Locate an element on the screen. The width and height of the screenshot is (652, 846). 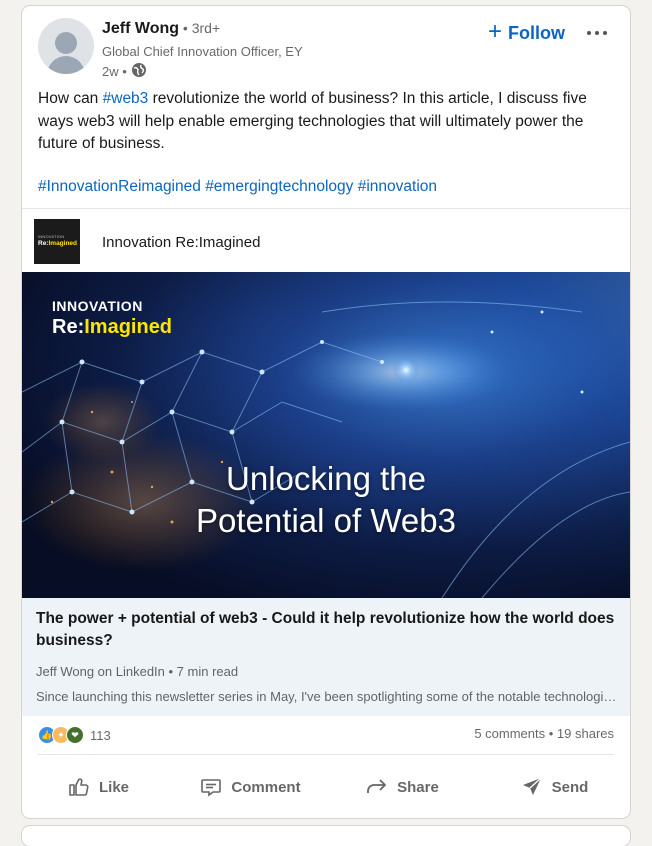
post-meta: 2w • is located at coordinates (124, 71).